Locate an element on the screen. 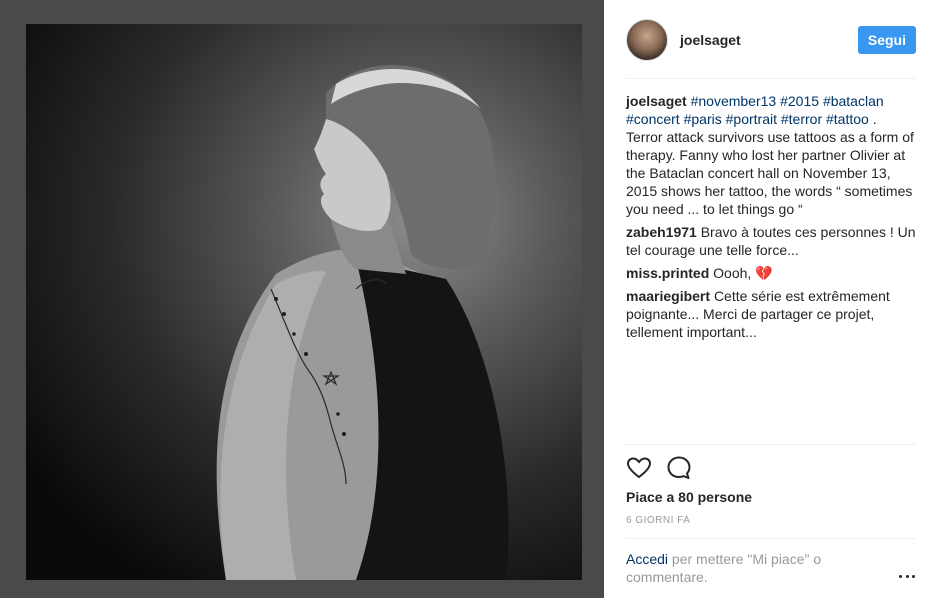 Image resolution: width=935 pixels, height=598 pixels. more-options-icon is located at coordinates (907, 576).